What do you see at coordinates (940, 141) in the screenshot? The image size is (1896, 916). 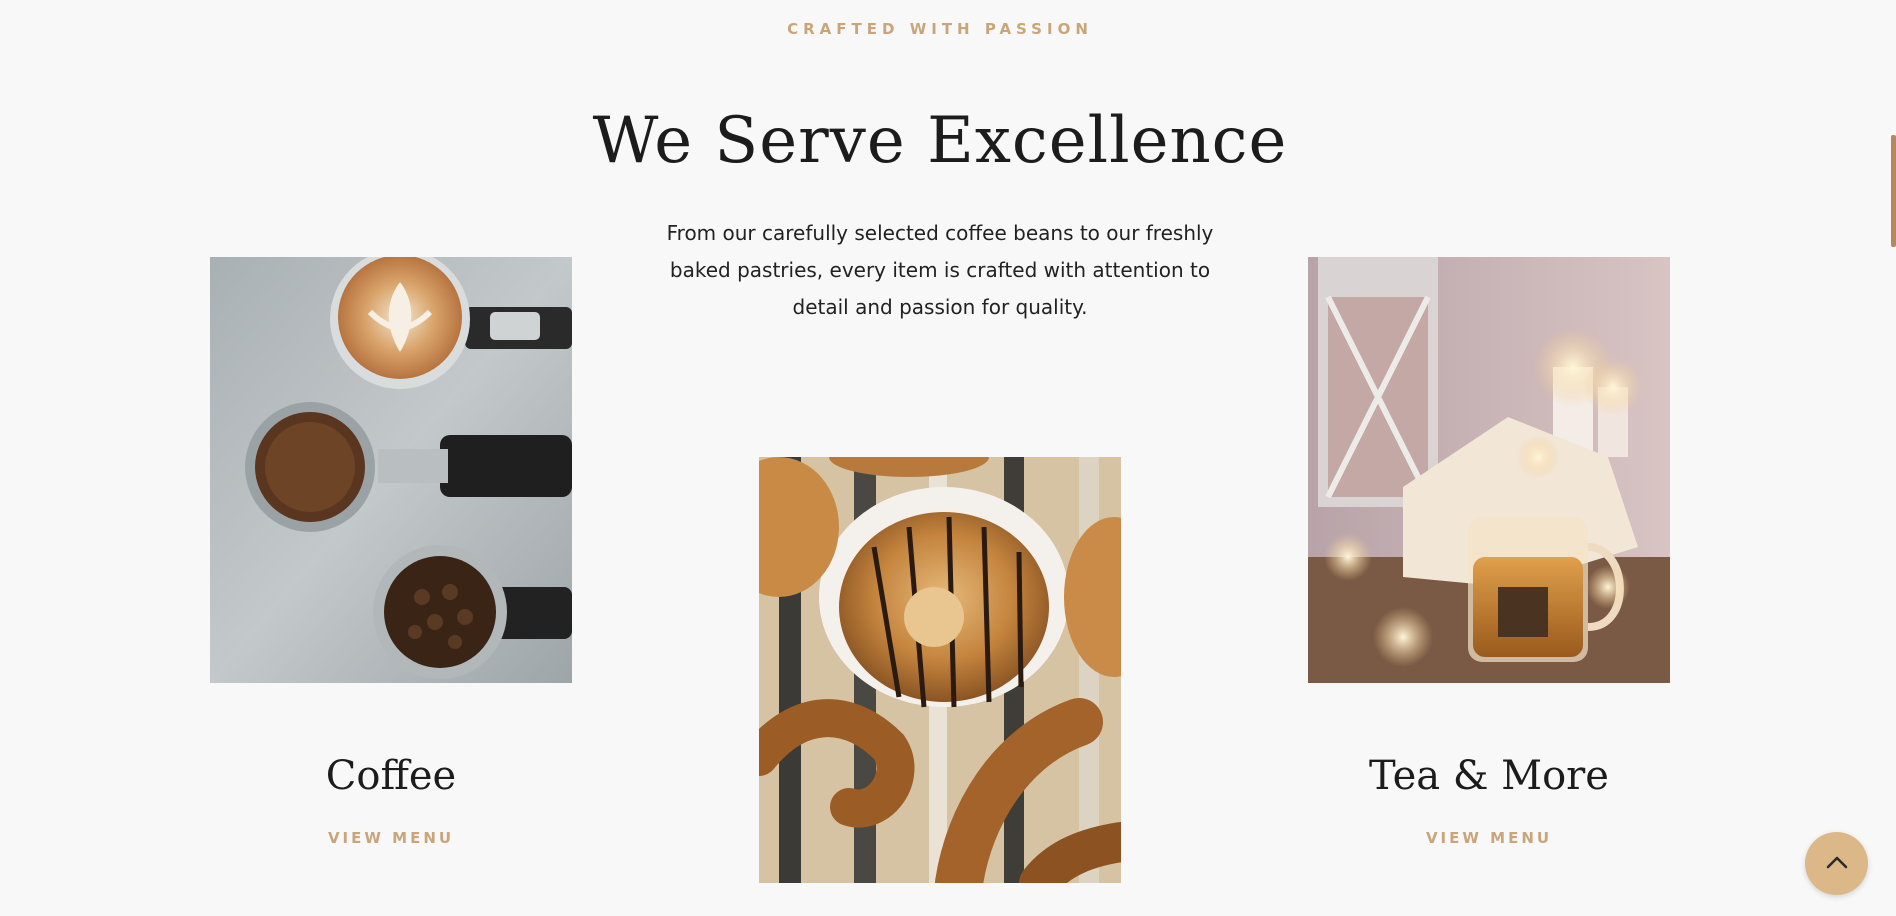 I see `section-heading: We Serve Excellence` at bounding box center [940, 141].